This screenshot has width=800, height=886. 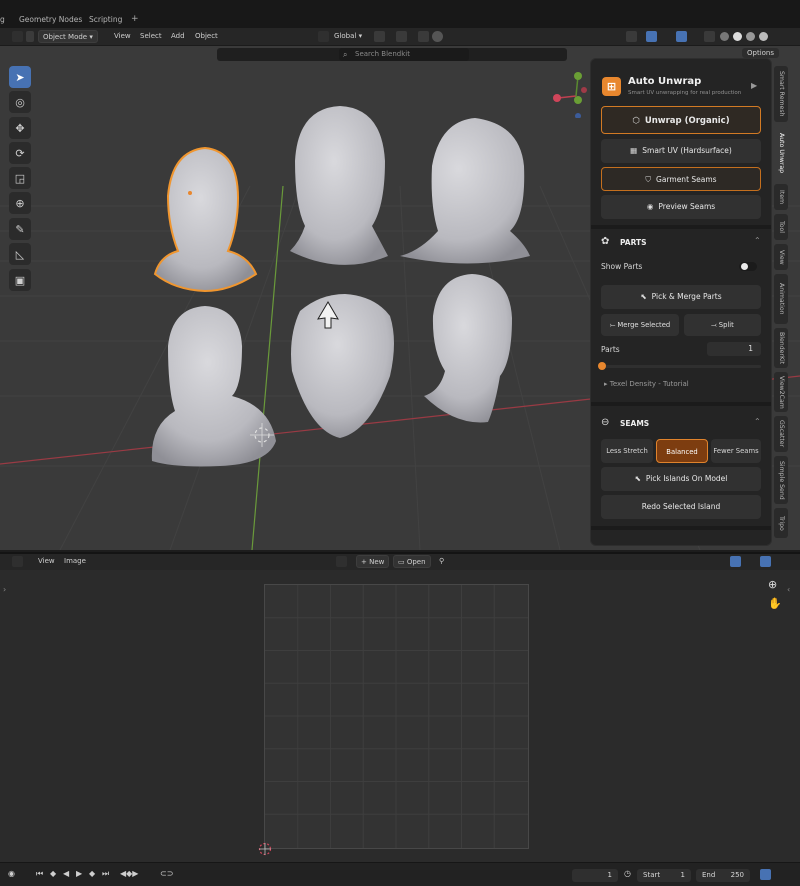 What do you see at coordinates (20, 203) in the screenshot?
I see `transform-tool-icon: ⊕` at bounding box center [20, 203].